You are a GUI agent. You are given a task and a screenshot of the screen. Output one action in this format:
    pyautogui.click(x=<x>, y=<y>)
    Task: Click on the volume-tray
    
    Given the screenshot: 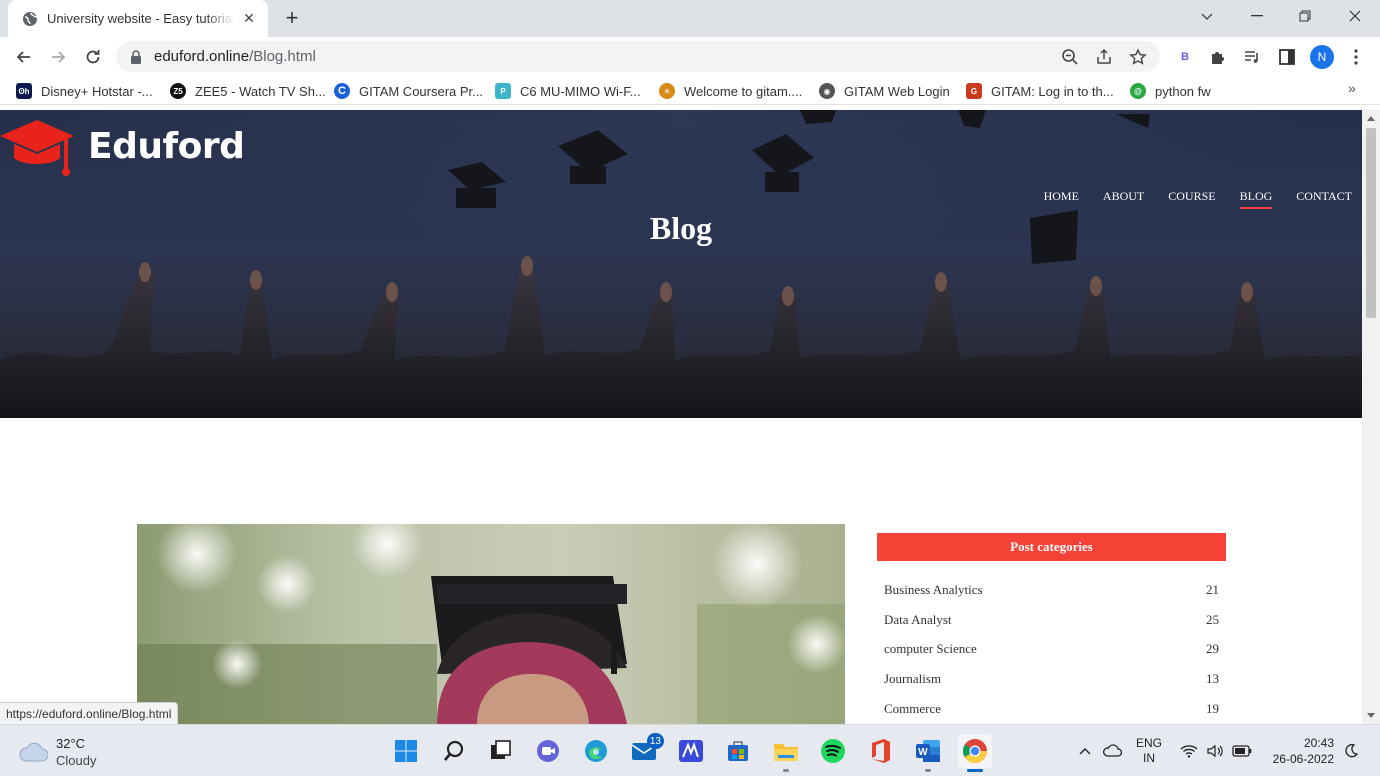 What is the action you would take?
    pyautogui.click(x=1216, y=750)
    